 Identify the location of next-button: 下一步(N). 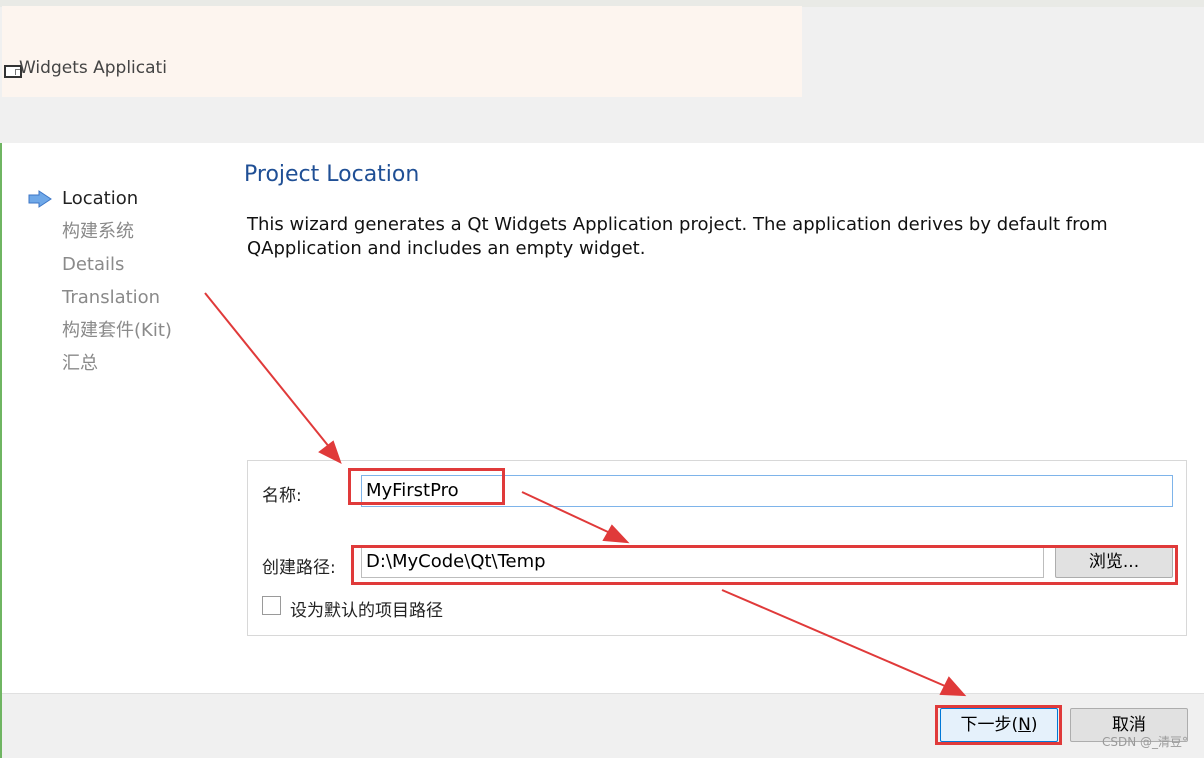
(999, 725).